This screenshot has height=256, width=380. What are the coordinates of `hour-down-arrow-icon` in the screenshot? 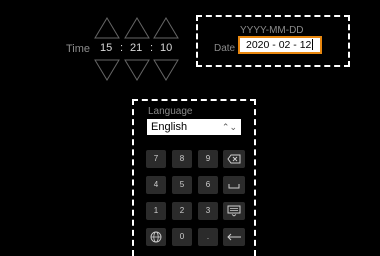 It's located at (107, 70).